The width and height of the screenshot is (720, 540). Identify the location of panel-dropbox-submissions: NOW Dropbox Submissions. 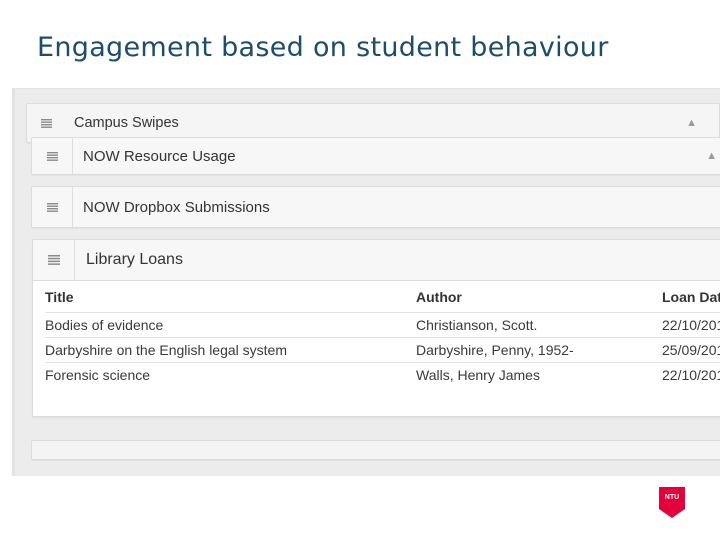
(375, 207).